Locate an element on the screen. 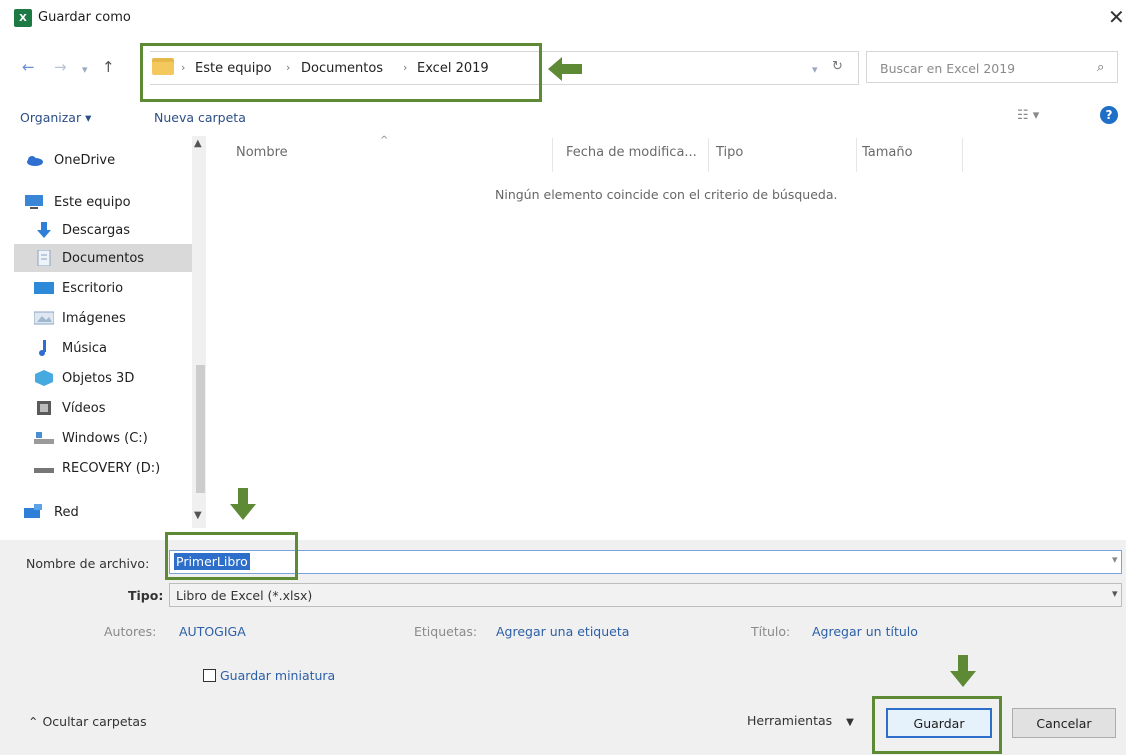 The width and height of the screenshot is (1126, 755). sidebar-item-label: Documentos is located at coordinates (103, 258).